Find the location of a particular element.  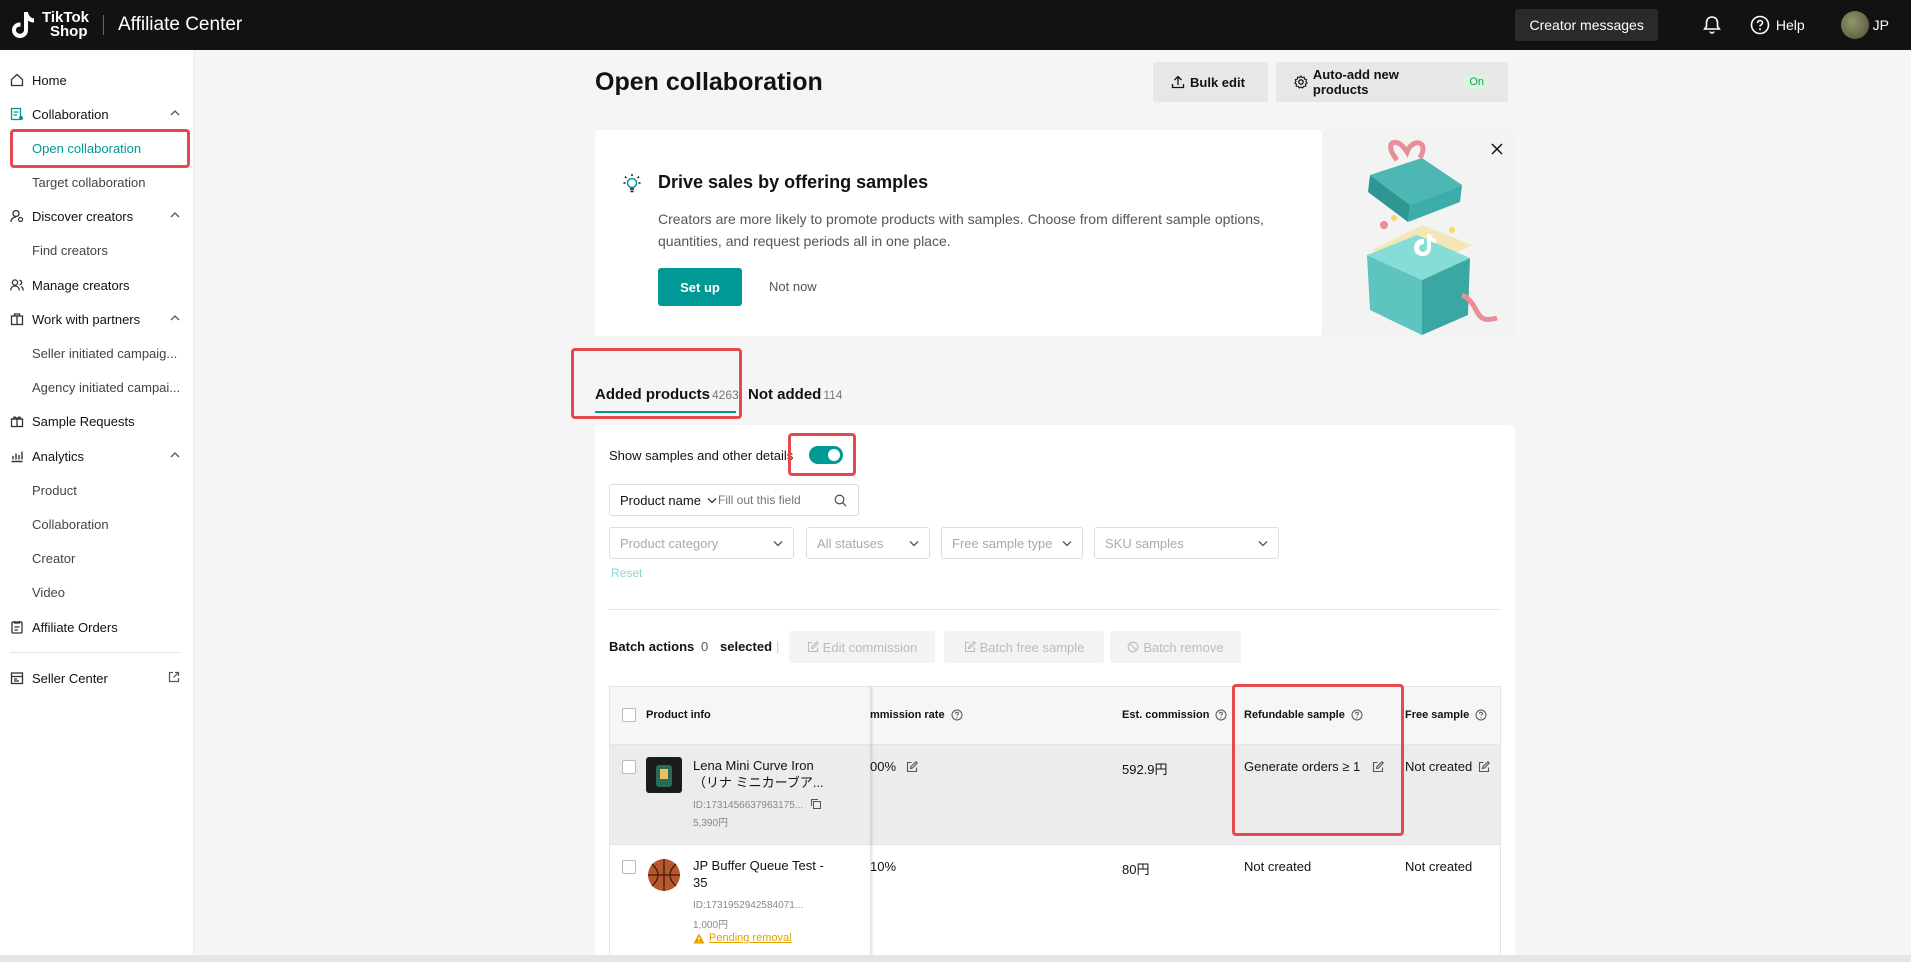

tiktok-logo-icon is located at coordinates (23, 25).